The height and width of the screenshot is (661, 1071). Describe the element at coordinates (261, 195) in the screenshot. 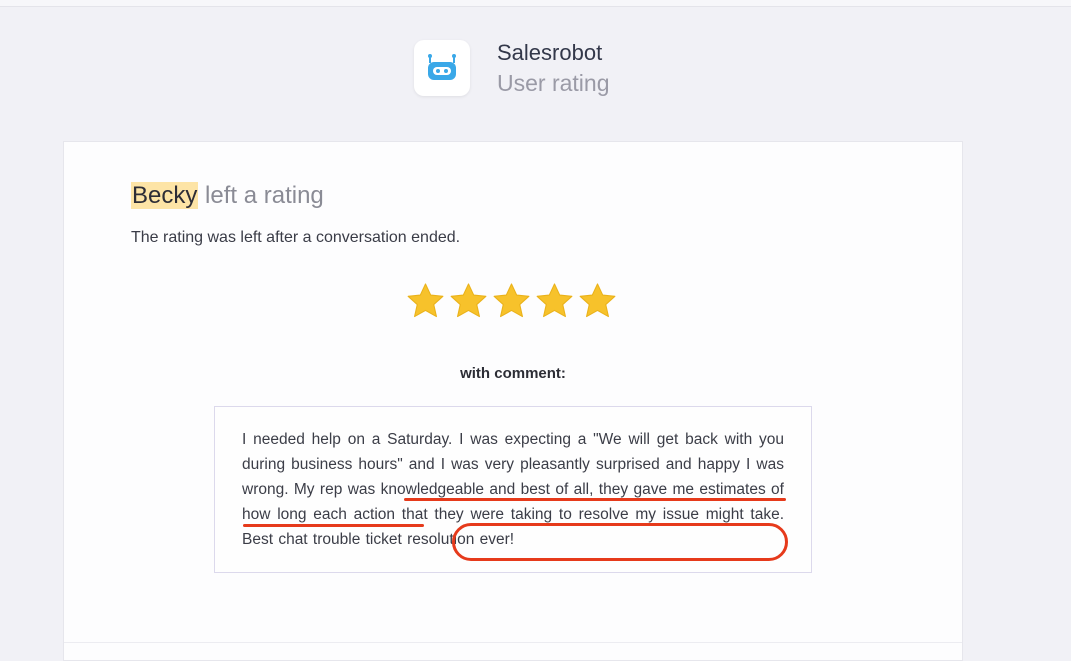

I see `title-suffix: left a rating` at that location.